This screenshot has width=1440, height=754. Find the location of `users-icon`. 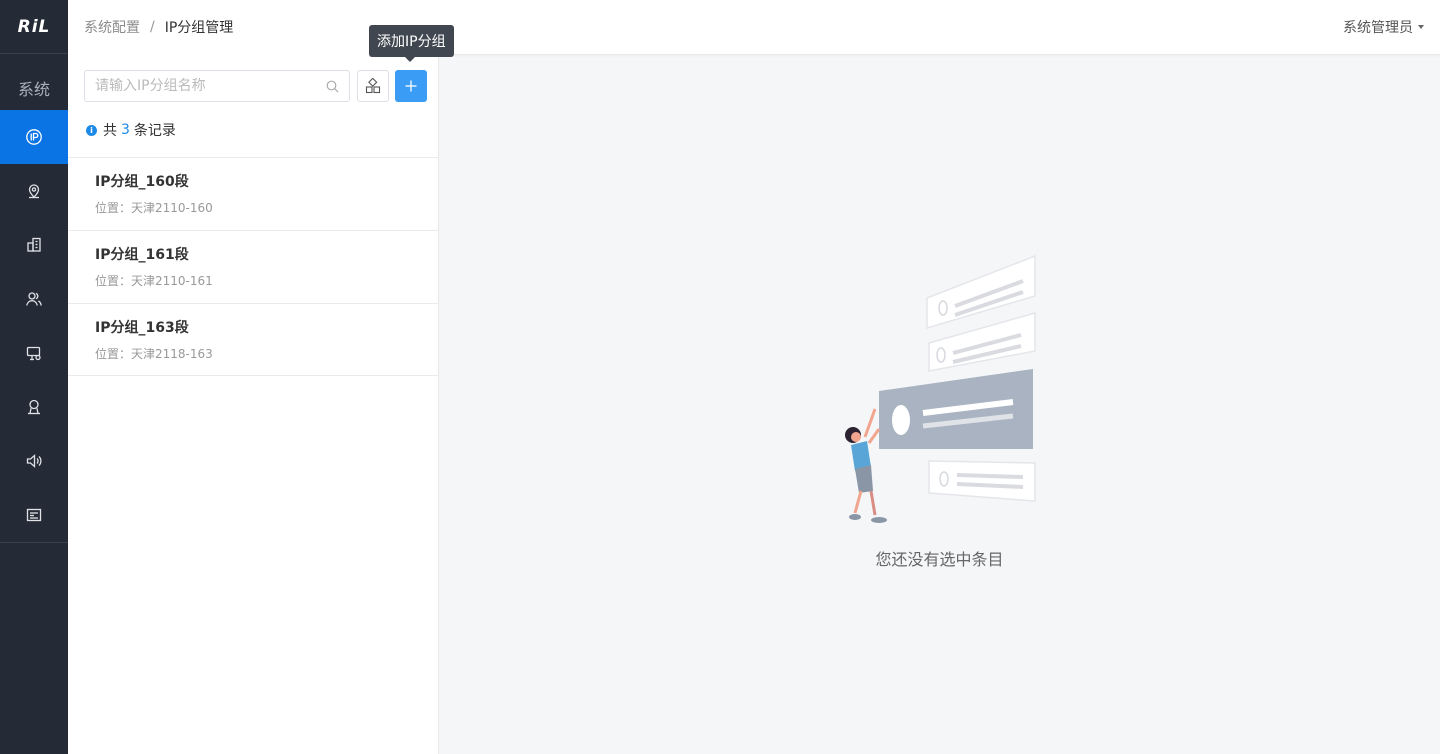

users-icon is located at coordinates (34, 299).